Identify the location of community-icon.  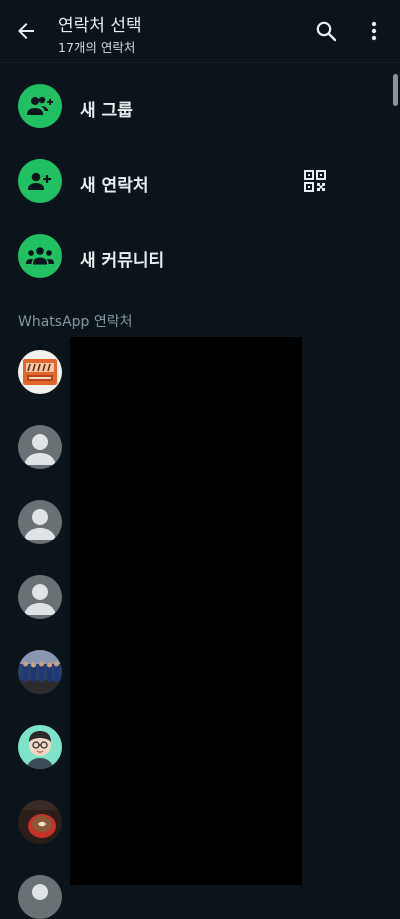
(40, 256).